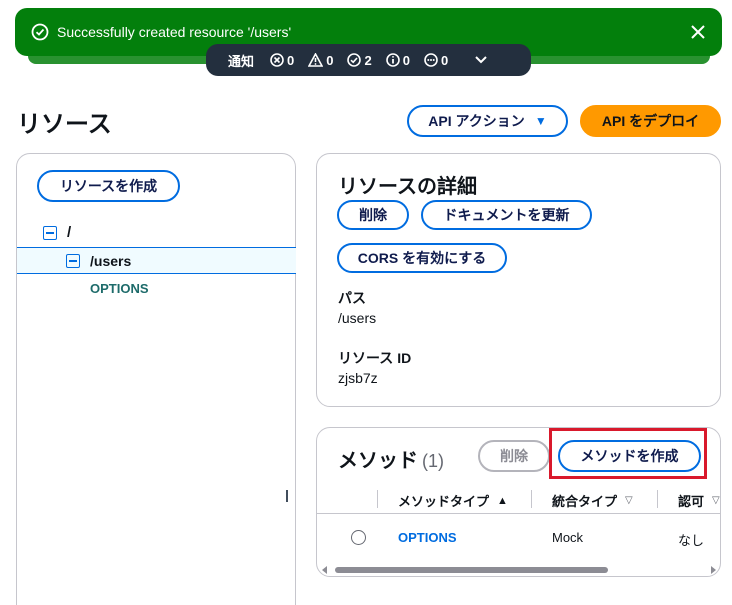 Image resolution: width=732 pixels, height=605 pixels. What do you see at coordinates (568, 537) in the screenshot?
I see `integration-type-cell: Mock` at bounding box center [568, 537].